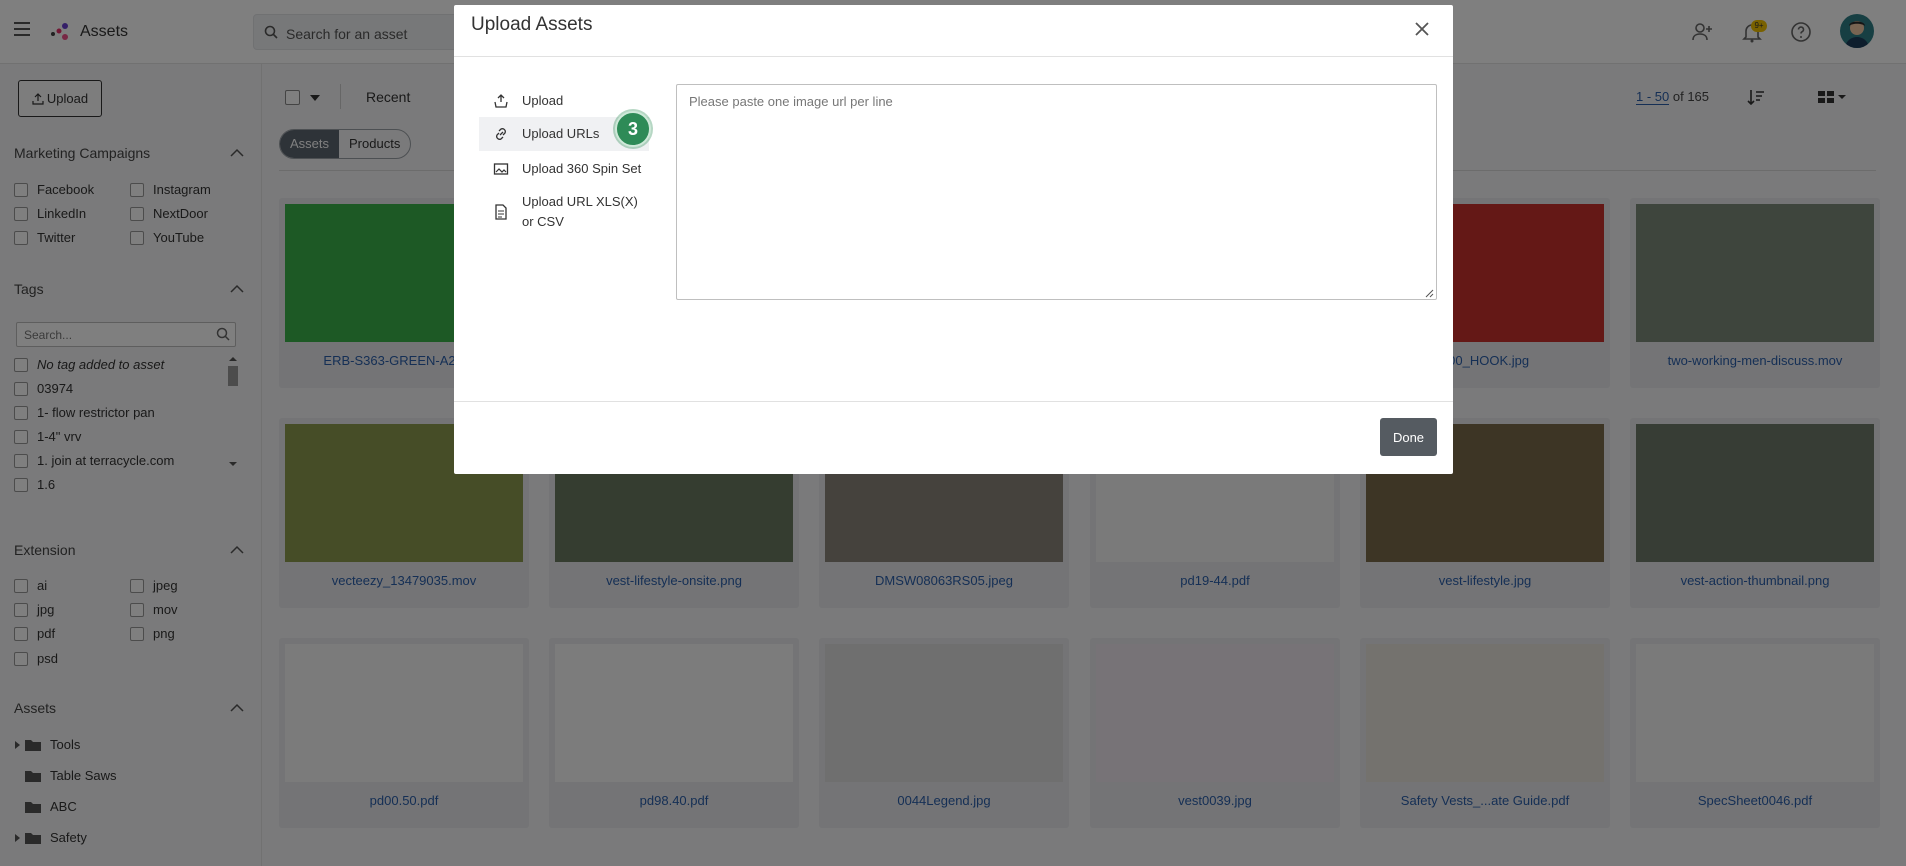  What do you see at coordinates (501, 134) in the screenshot?
I see `link-icon` at bounding box center [501, 134].